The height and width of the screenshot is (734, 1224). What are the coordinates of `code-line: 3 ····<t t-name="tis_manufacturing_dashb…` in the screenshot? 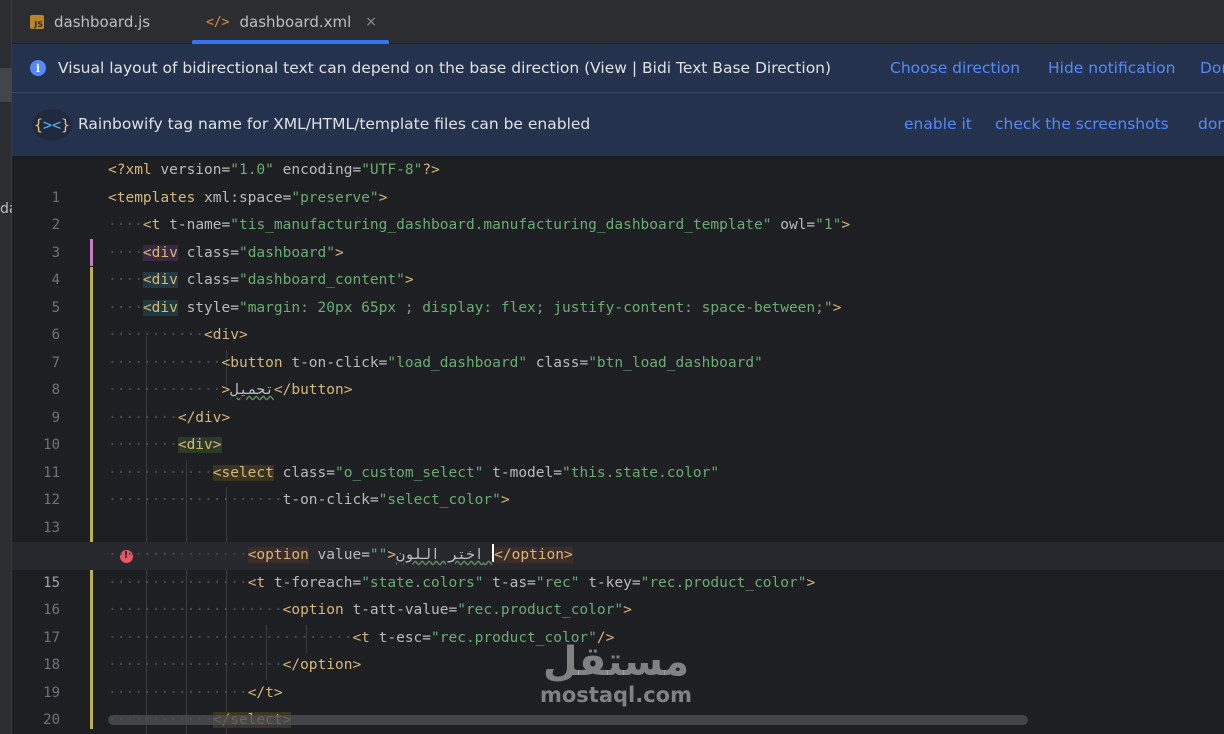 It's located at (618, 236).